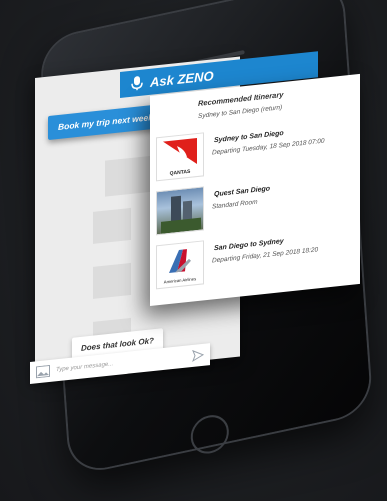 The image size is (387, 501). Describe the element at coordinates (182, 78) in the screenshot. I see `app-title: Ask ZENO` at that location.